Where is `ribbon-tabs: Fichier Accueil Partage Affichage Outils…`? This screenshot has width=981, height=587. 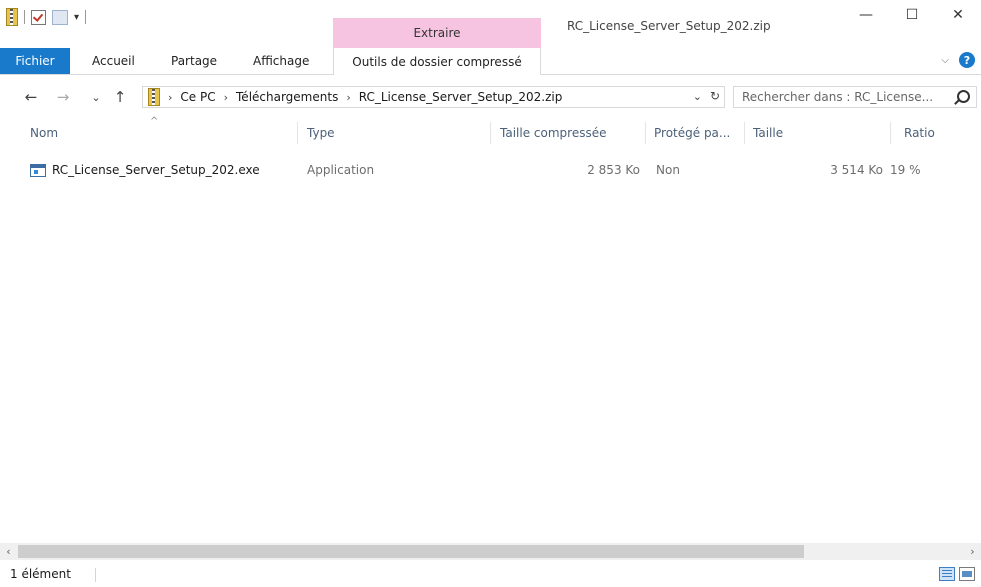
ribbon-tabs: Fichier Accueil Partage Affichage Outils… is located at coordinates (490, 61).